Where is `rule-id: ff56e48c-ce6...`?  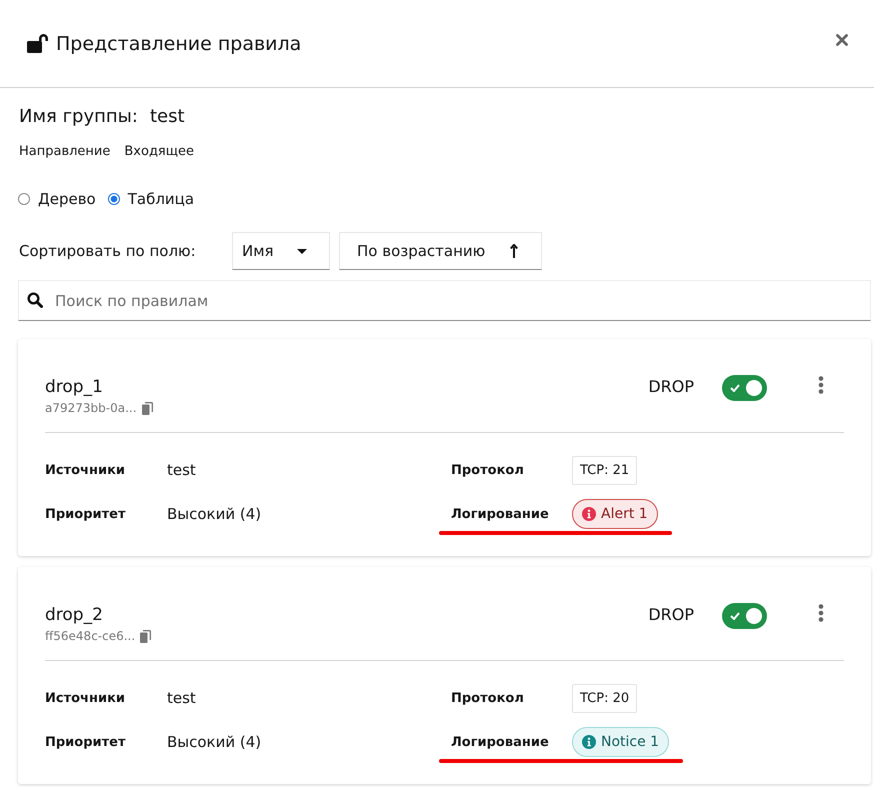 rule-id: ff56e48c-ce6... is located at coordinates (90, 636).